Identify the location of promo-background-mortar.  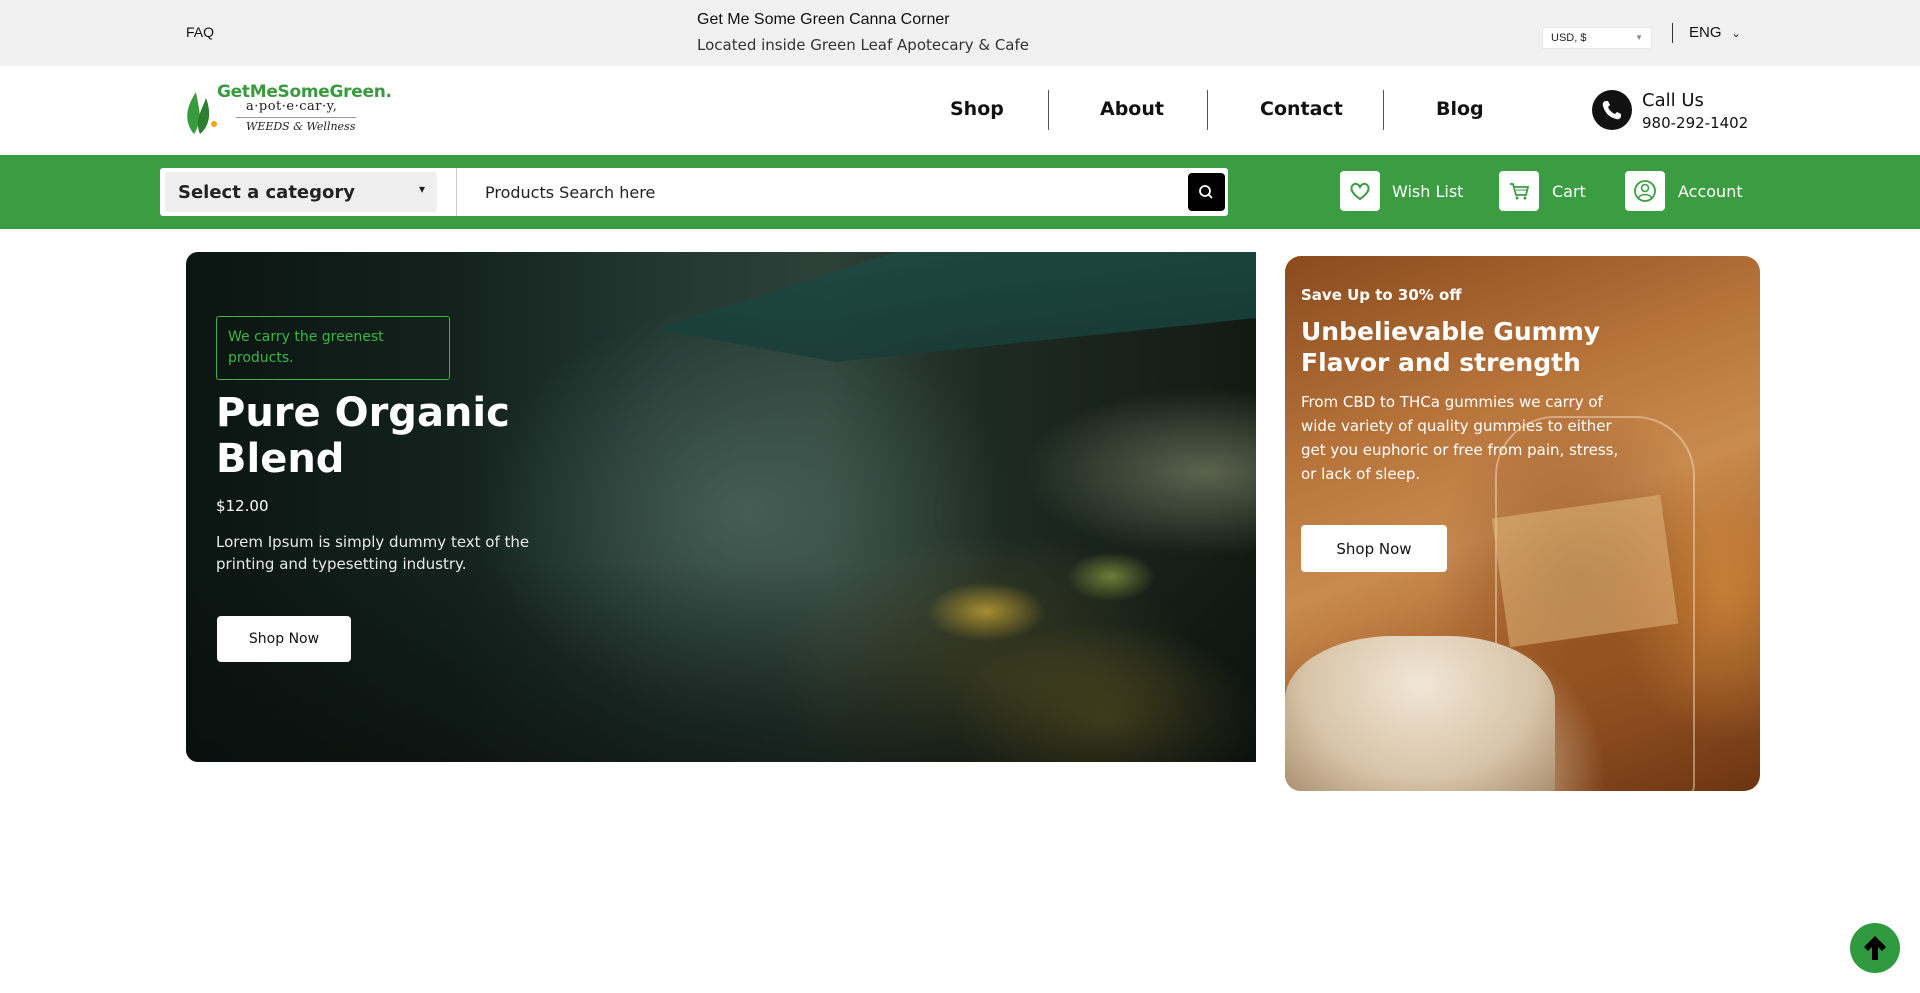
(1420, 713).